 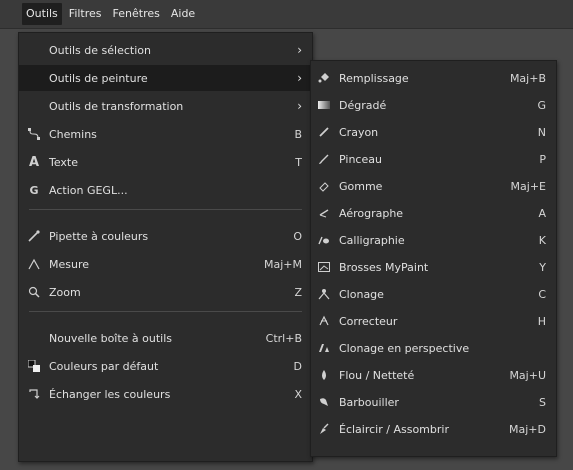 What do you see at coordinates (34, 394) in the screenshot?
I see `swap-colors-icon` at bounding box center [34, 394].